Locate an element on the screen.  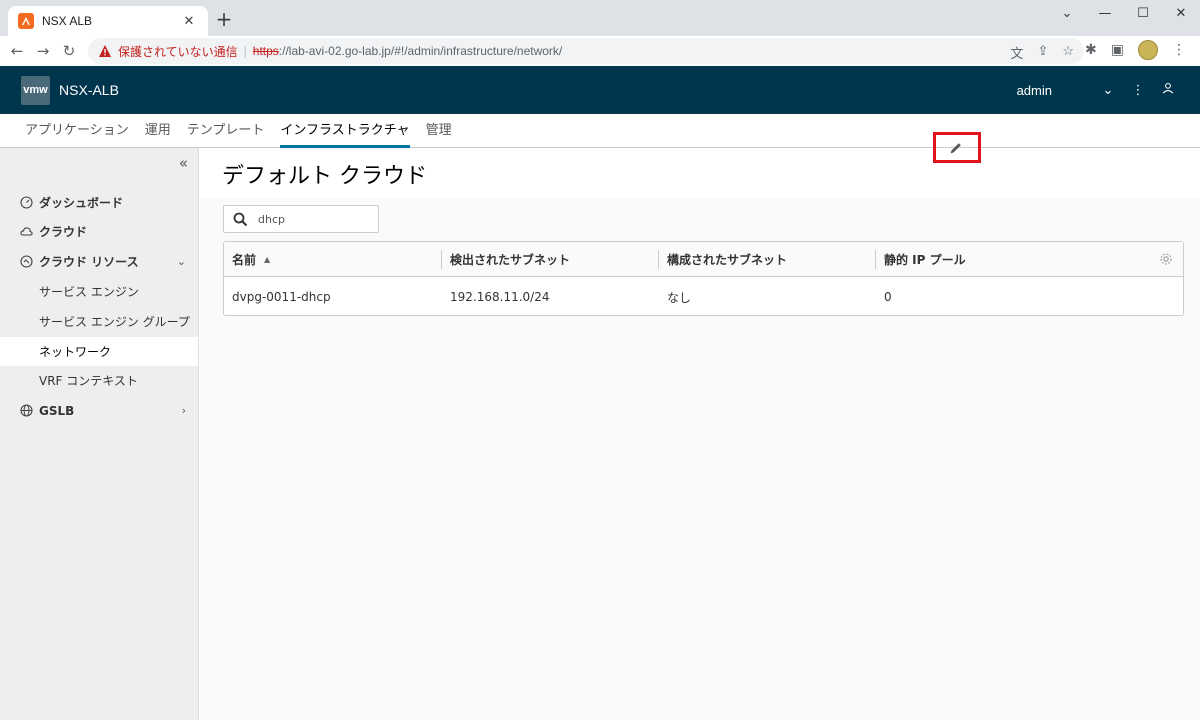
cell-discovered-subnet: 192.168.11.0/24 is located at coordinates (500, 297).